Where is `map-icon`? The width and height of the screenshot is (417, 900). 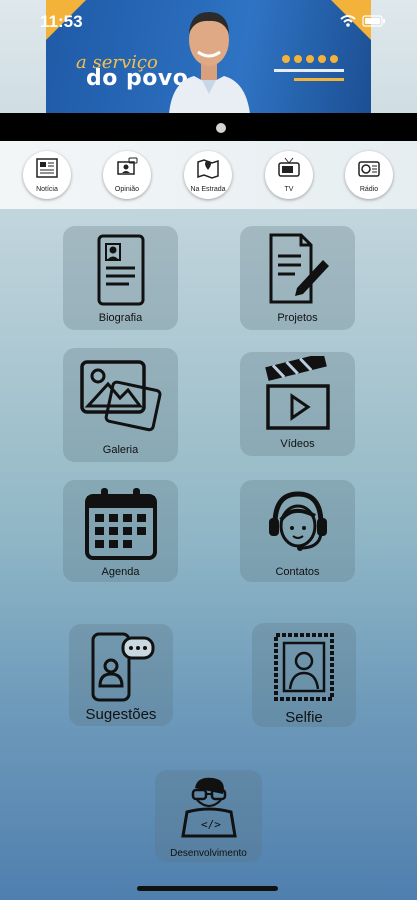
map-icon is located at coordinates (208, 169).